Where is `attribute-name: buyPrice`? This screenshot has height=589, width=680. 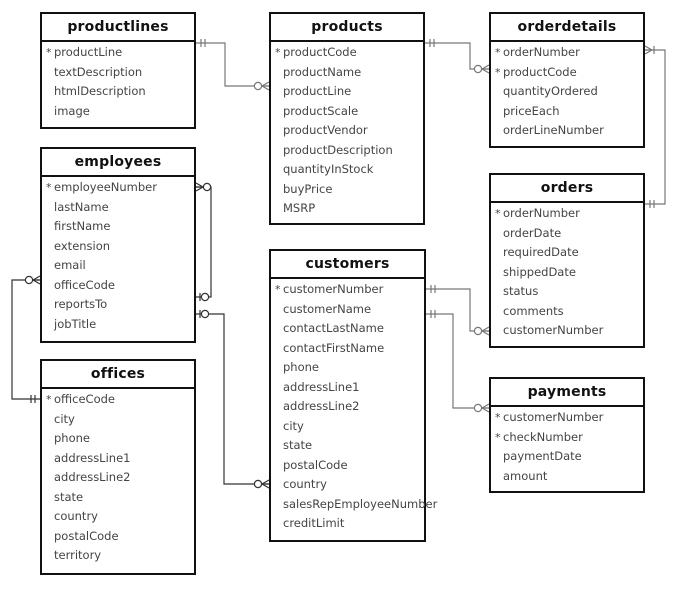
attribute-name: buyPrice is located at coordinates (308, 188).